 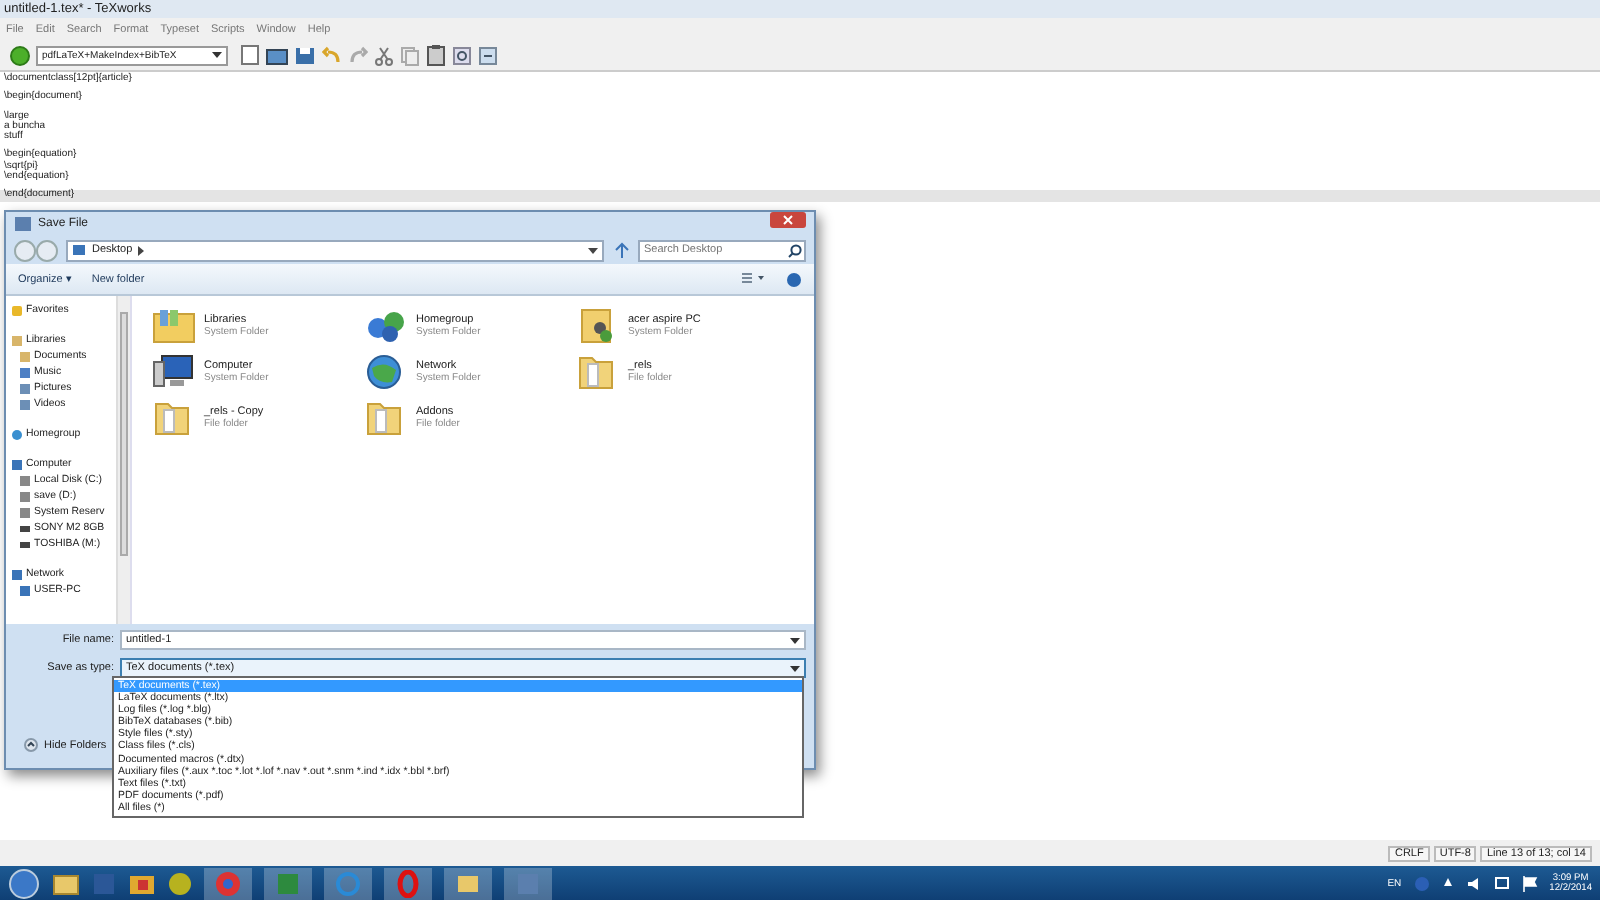 I want to click on circle-icon, so click(x=180, y=883).